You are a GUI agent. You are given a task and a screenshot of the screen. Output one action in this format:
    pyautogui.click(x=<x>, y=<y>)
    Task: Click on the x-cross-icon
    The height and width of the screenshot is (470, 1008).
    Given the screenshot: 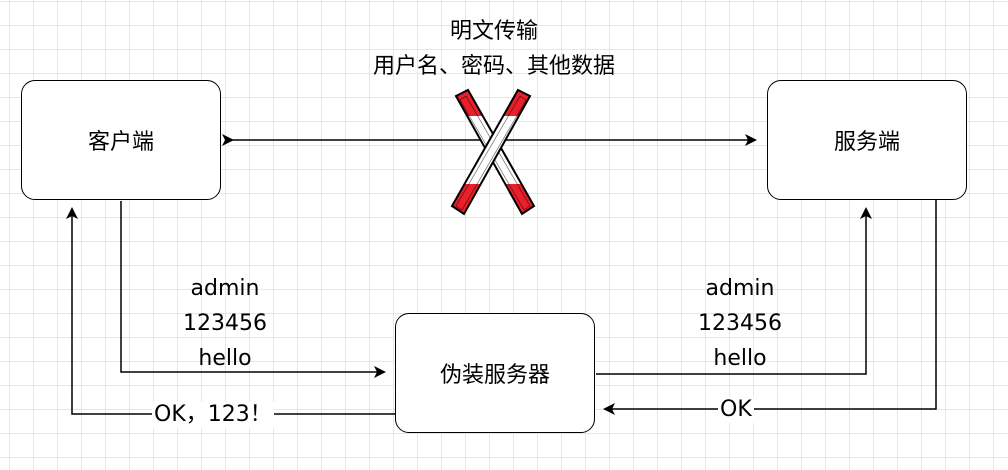 What is the action you would take?
    pyautogui.click(x=493, y=152)
    